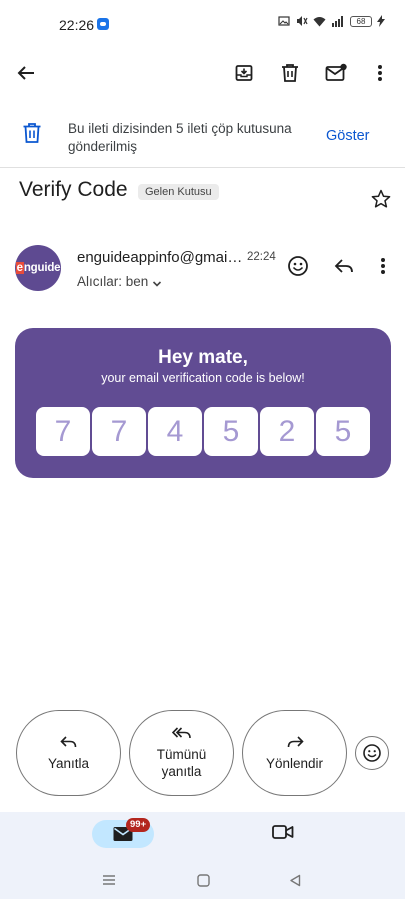 This screenshot has height=899, width=405. I want to click on nav-meet-tab, so click(283, 834).